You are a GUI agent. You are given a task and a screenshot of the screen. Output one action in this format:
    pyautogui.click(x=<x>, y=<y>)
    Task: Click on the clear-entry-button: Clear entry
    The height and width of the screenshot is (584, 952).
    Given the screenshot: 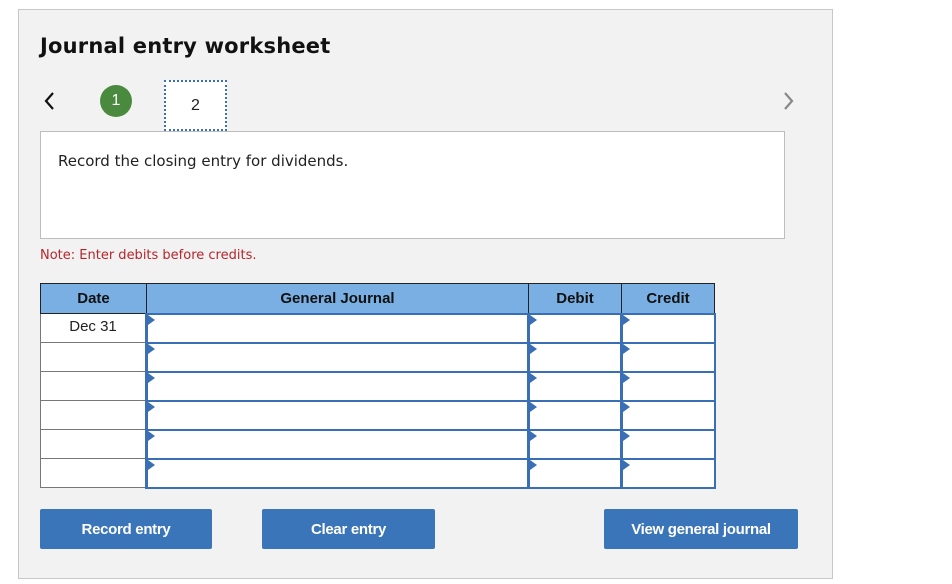 What is the action you would take?
    pyautogui.click(x=348, y=529)
    